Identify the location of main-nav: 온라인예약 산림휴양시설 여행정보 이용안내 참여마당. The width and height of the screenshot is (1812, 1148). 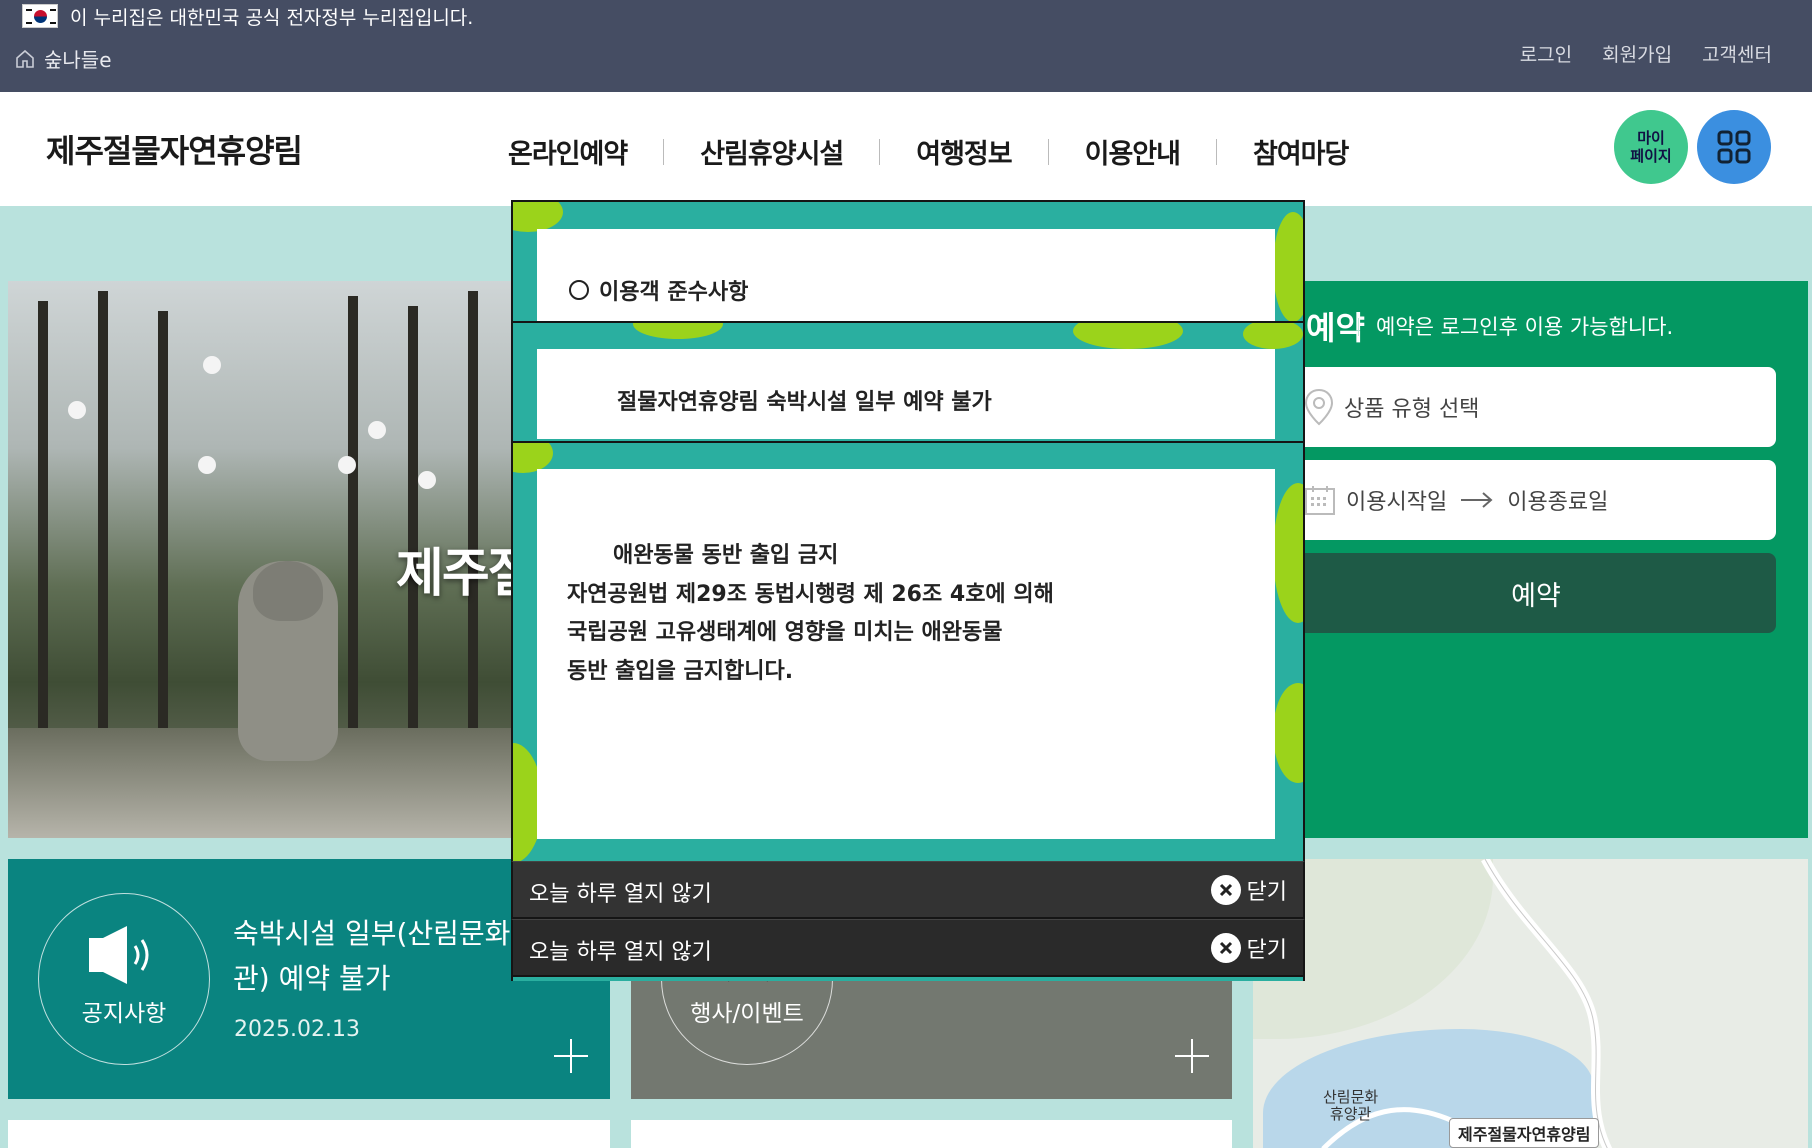
(928, 151).